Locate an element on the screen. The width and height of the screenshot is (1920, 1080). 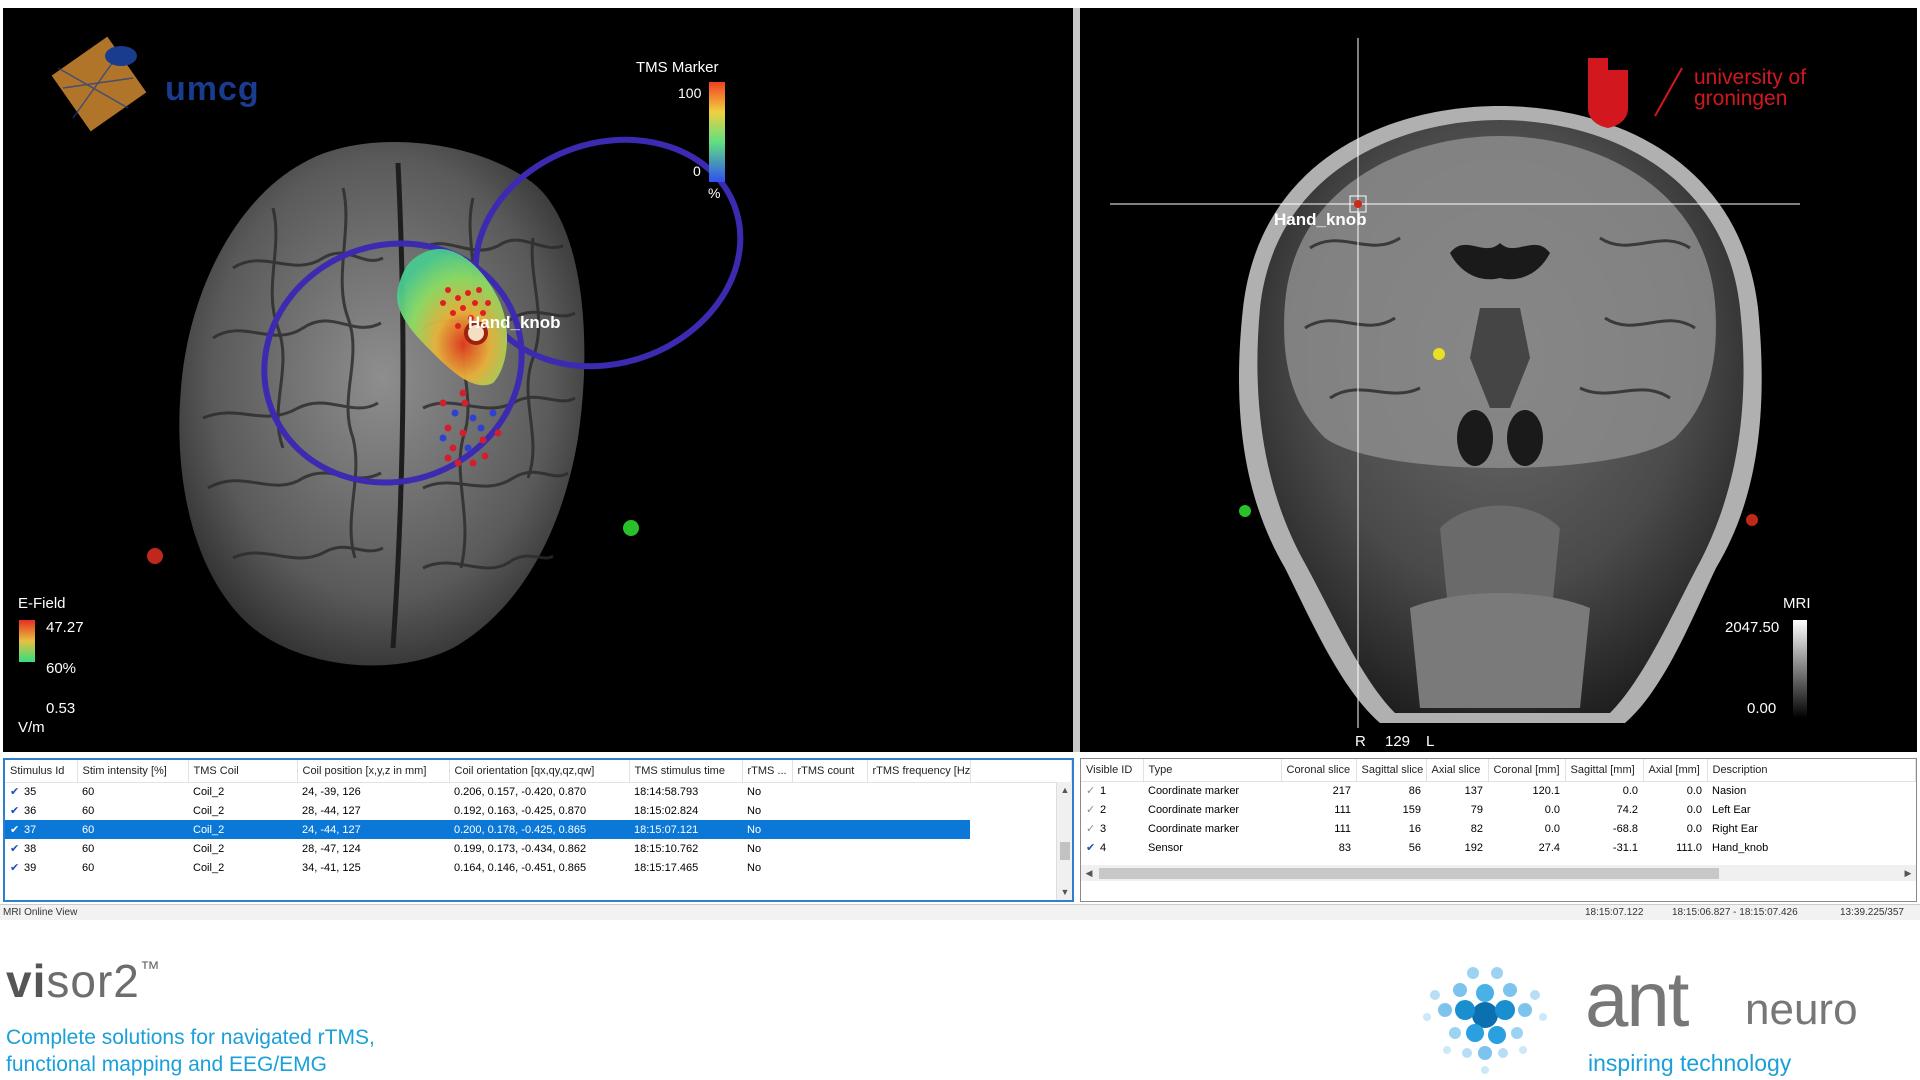
col-axial-slice: Axial slice is located at coordinates (1457, 770).